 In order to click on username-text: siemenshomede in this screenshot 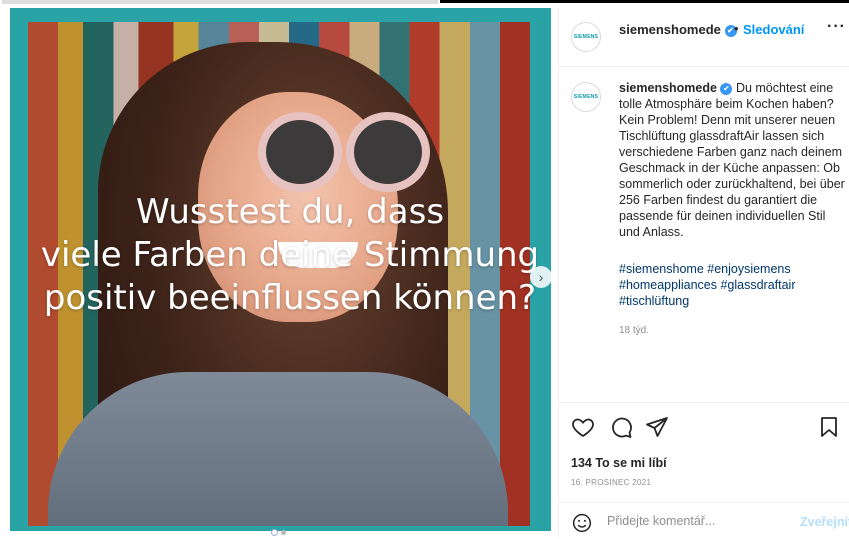, I will do `click(670, 29)`.